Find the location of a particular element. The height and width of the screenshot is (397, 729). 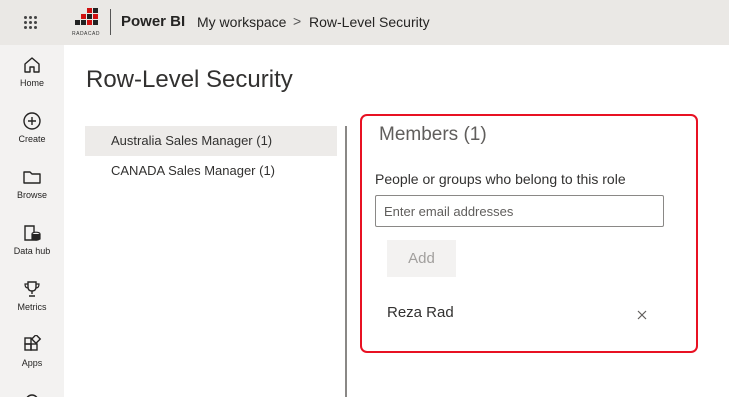

breadcrumb-my-workspace: My workspace is located at coordinates (241, 22).